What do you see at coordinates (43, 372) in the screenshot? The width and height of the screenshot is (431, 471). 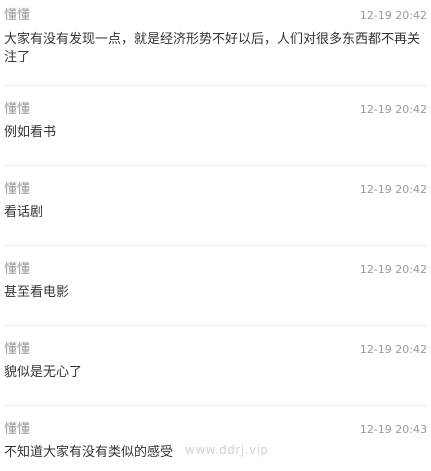 I see `comment-text: 貌似是无心了` at bounding box center [43, 372].